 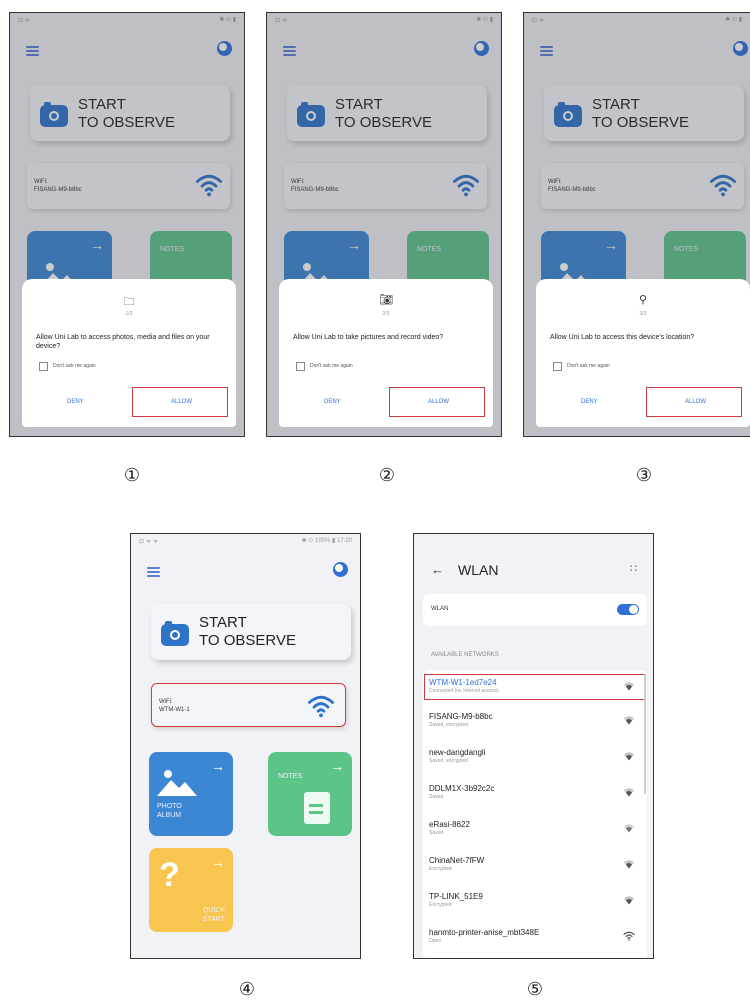 What do you see at coordinates (465, 655) in the screenshot?
I see `available-networks-heading: AVAILABLE NETWORKS` at bounding box center [465, 655].